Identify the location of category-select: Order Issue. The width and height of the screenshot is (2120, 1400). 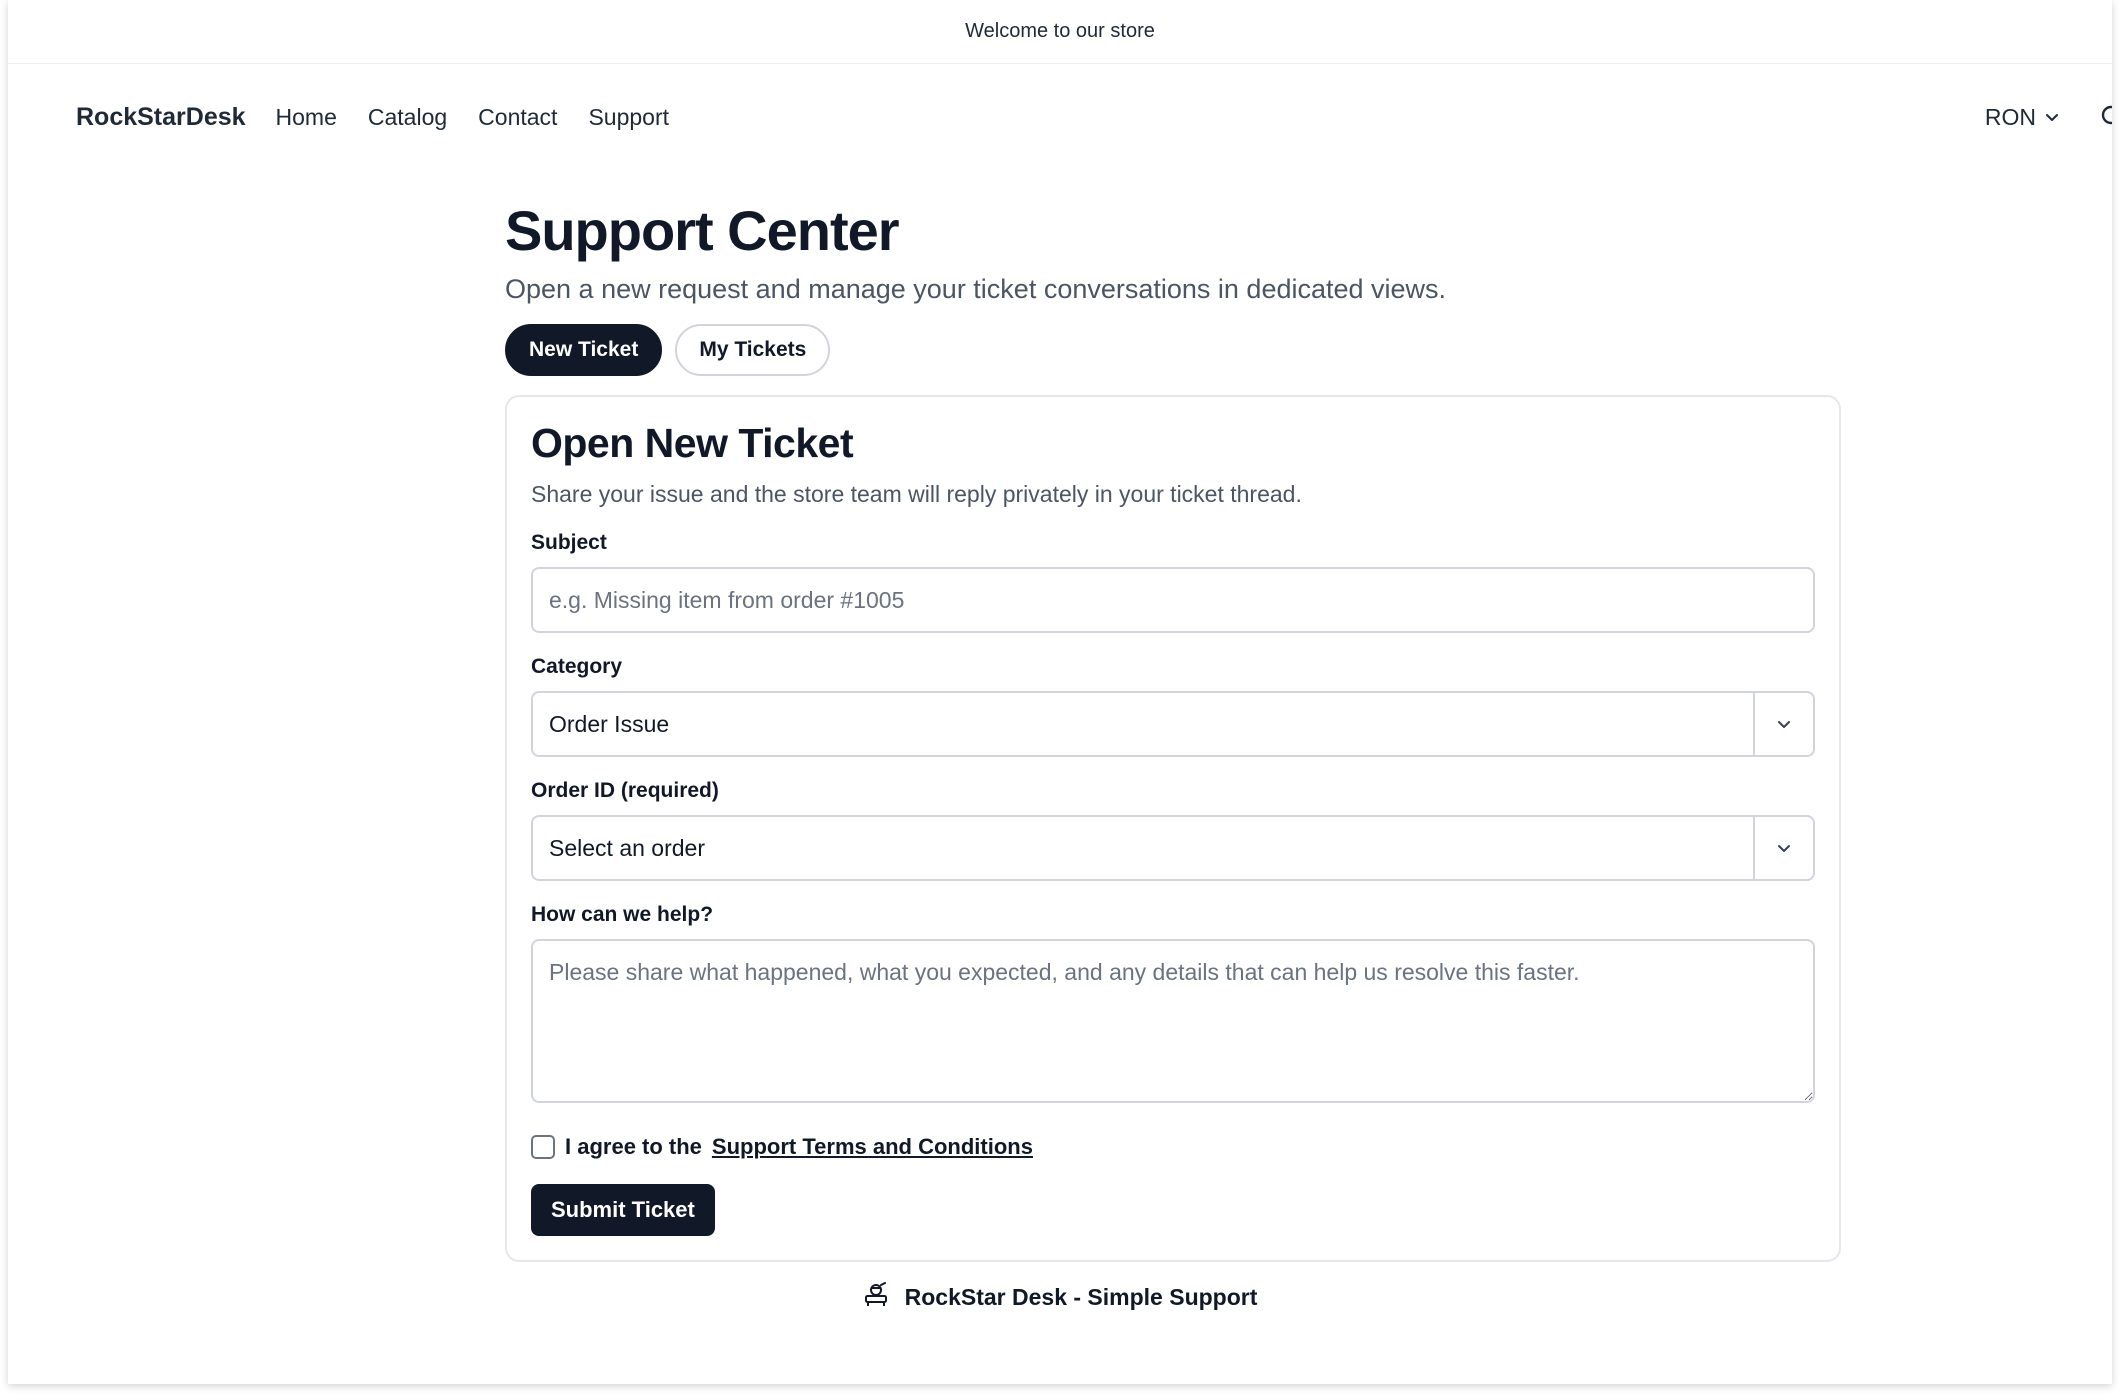
(1173, 724).